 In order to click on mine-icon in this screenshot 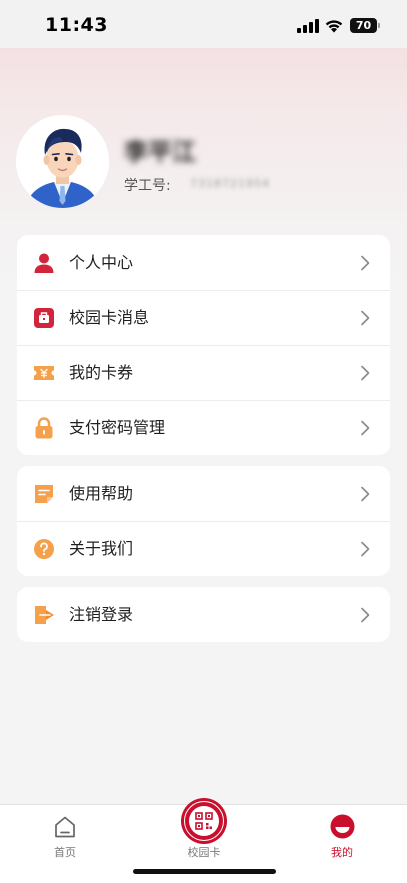, I will do `click(342, 826)`.